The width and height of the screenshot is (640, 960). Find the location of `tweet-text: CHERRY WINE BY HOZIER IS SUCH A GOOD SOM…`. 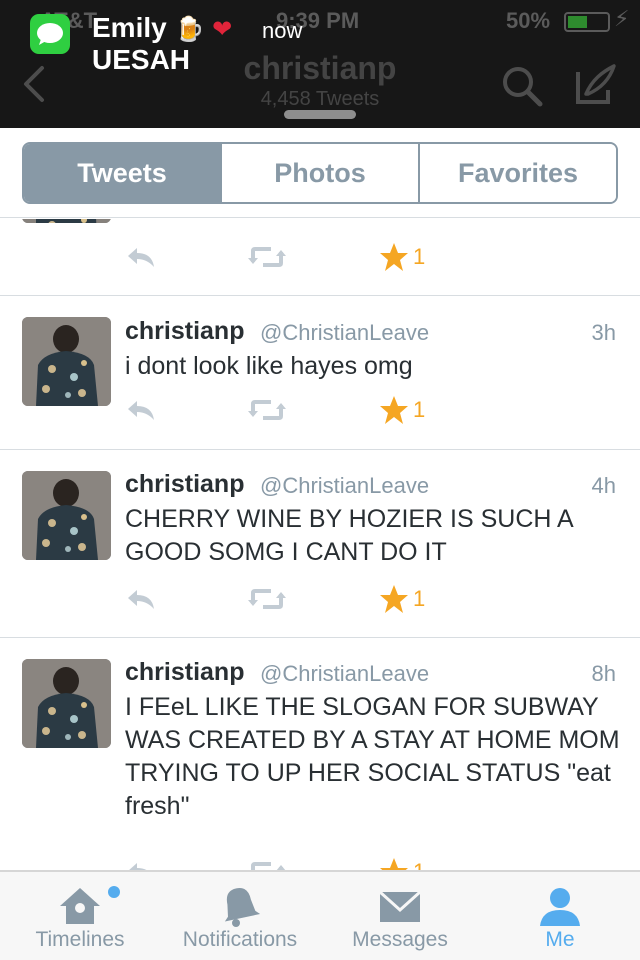

tweet-text: CHERRY WINE BY HOZIER IS SUCH A GOOD SOM… is located at coordinates (349, 535).